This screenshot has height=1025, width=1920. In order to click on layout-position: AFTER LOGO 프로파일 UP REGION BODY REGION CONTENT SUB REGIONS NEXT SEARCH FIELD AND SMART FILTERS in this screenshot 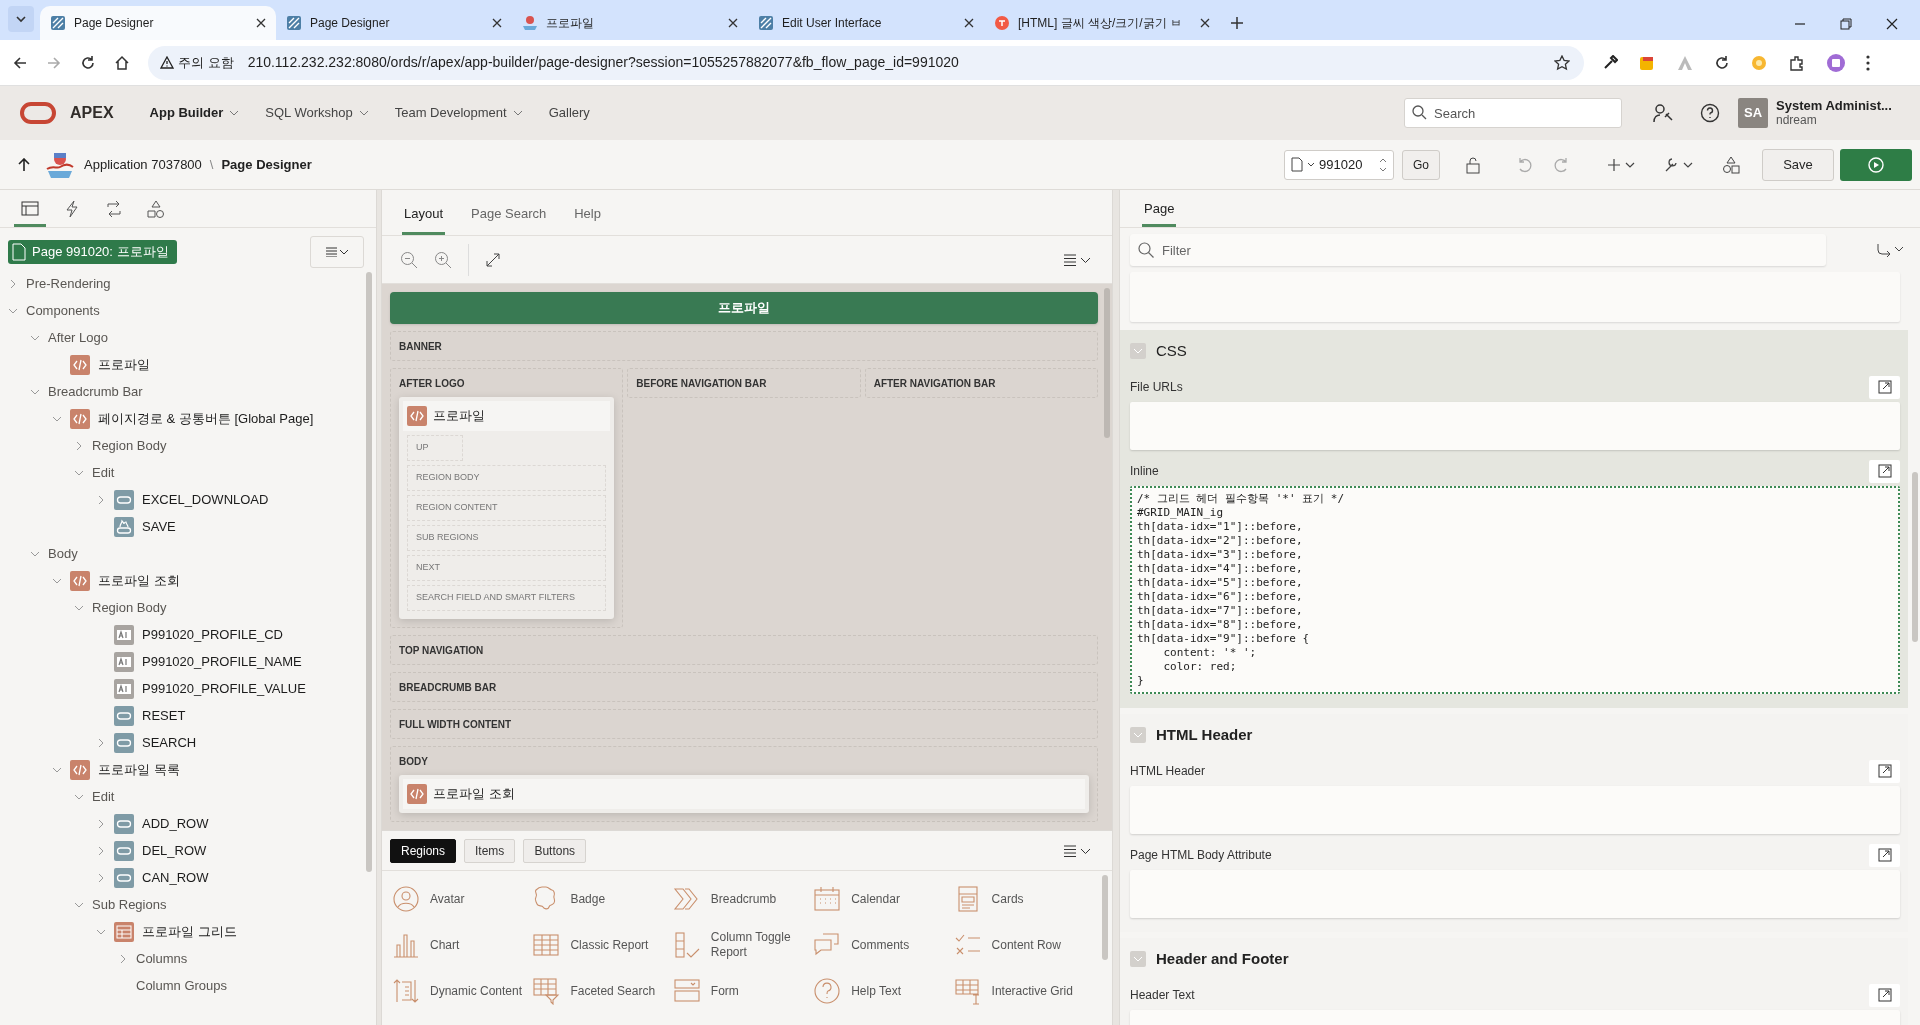, I will do `click(507, 498)`.